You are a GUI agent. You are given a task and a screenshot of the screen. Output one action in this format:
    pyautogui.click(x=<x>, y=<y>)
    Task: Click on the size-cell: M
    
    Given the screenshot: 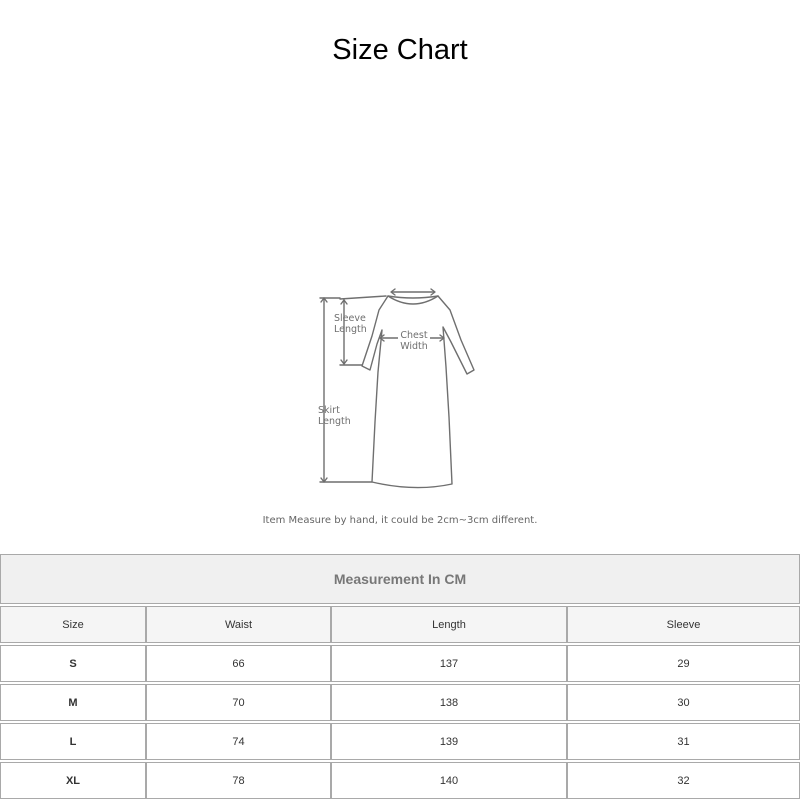 What is the action you would take?
    pyautogui.click(x=73, y=702)
    